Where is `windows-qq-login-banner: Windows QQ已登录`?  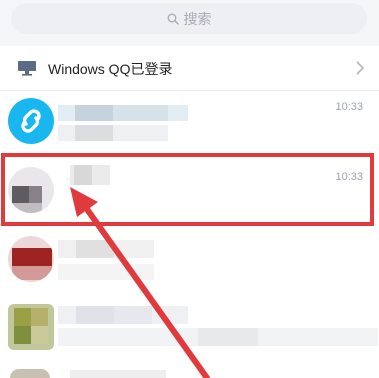 windows-qq-login-banner: Windows QQ已登录 is located at coordinates (189, 68).